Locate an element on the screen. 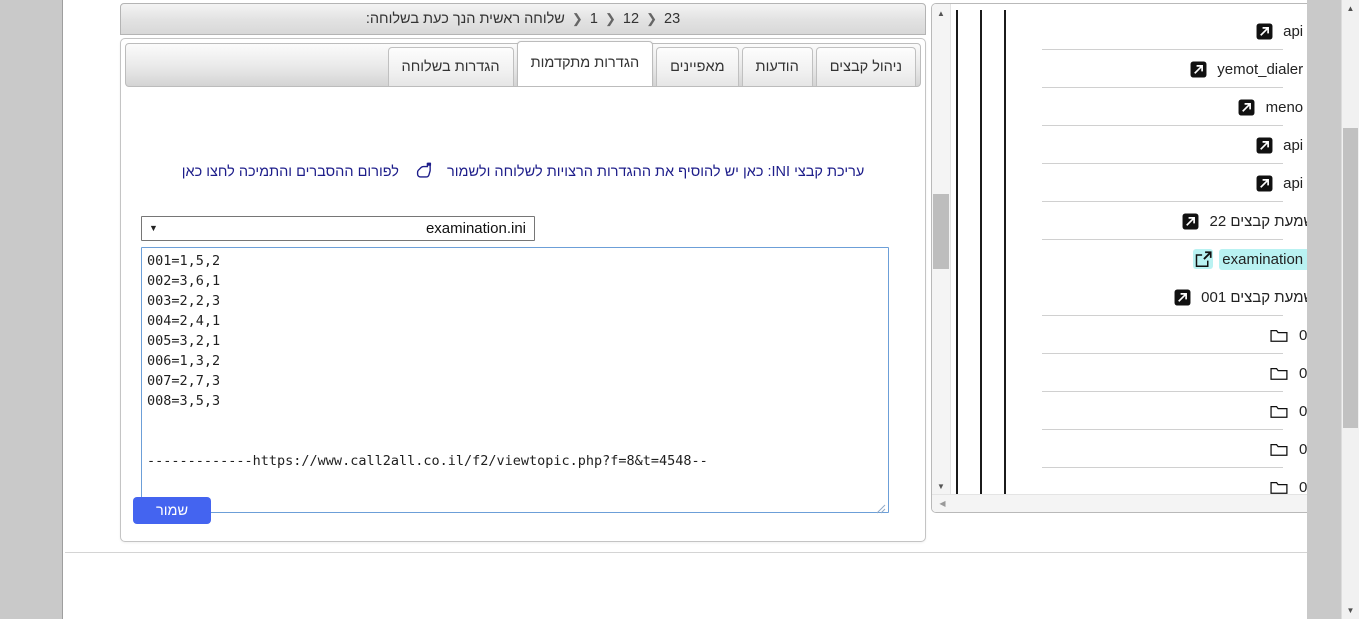 The image size is (1359, 619). tree-vscroll-thumb is located at coordinates (941, 231).